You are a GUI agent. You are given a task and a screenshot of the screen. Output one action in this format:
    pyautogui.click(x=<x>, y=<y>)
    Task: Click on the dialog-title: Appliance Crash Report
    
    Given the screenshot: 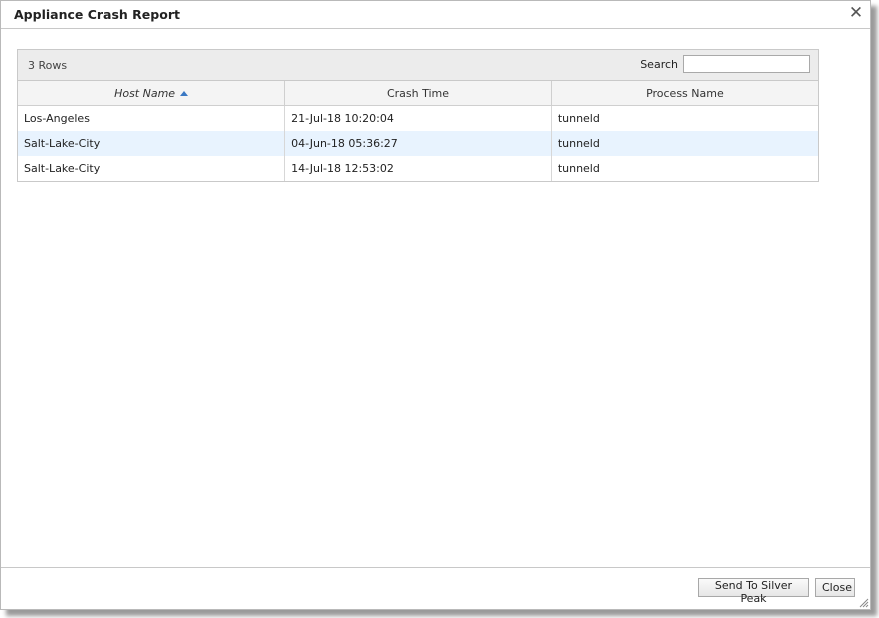 What is the action you would take?
    pyautogui.click(x=97, y=14)
    